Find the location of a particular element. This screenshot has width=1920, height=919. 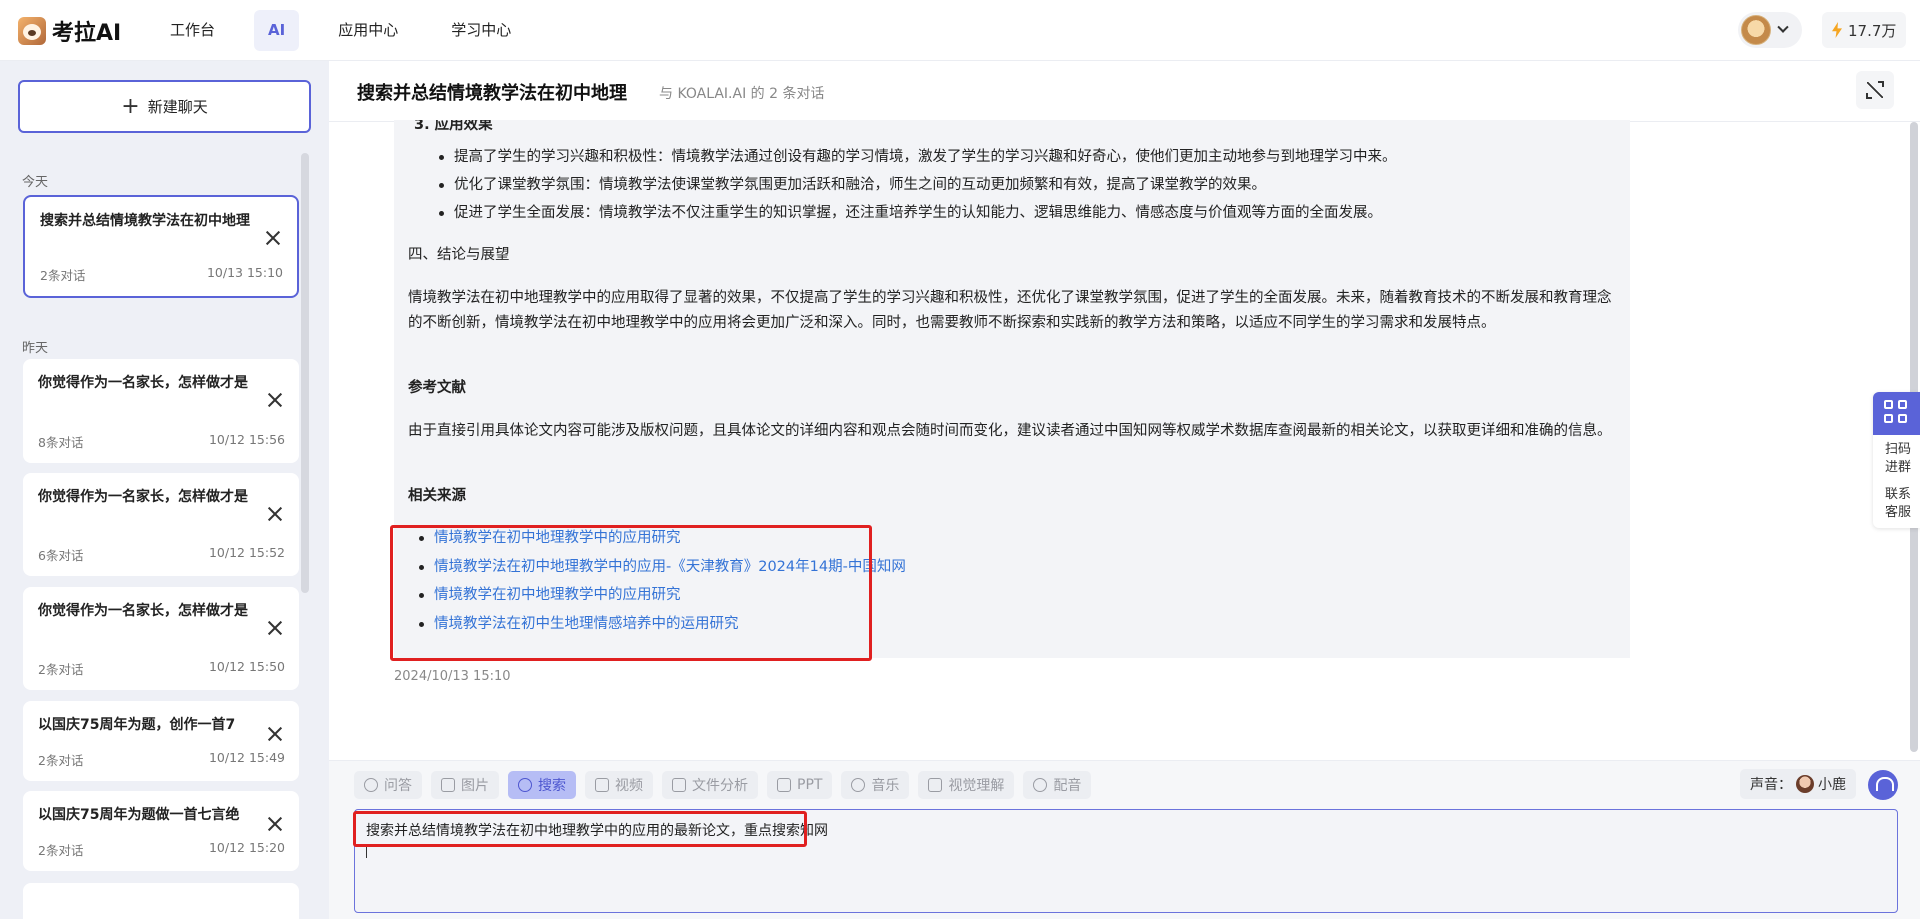

tool-vision: 视觉理解 is located at coordinates (966, 785).